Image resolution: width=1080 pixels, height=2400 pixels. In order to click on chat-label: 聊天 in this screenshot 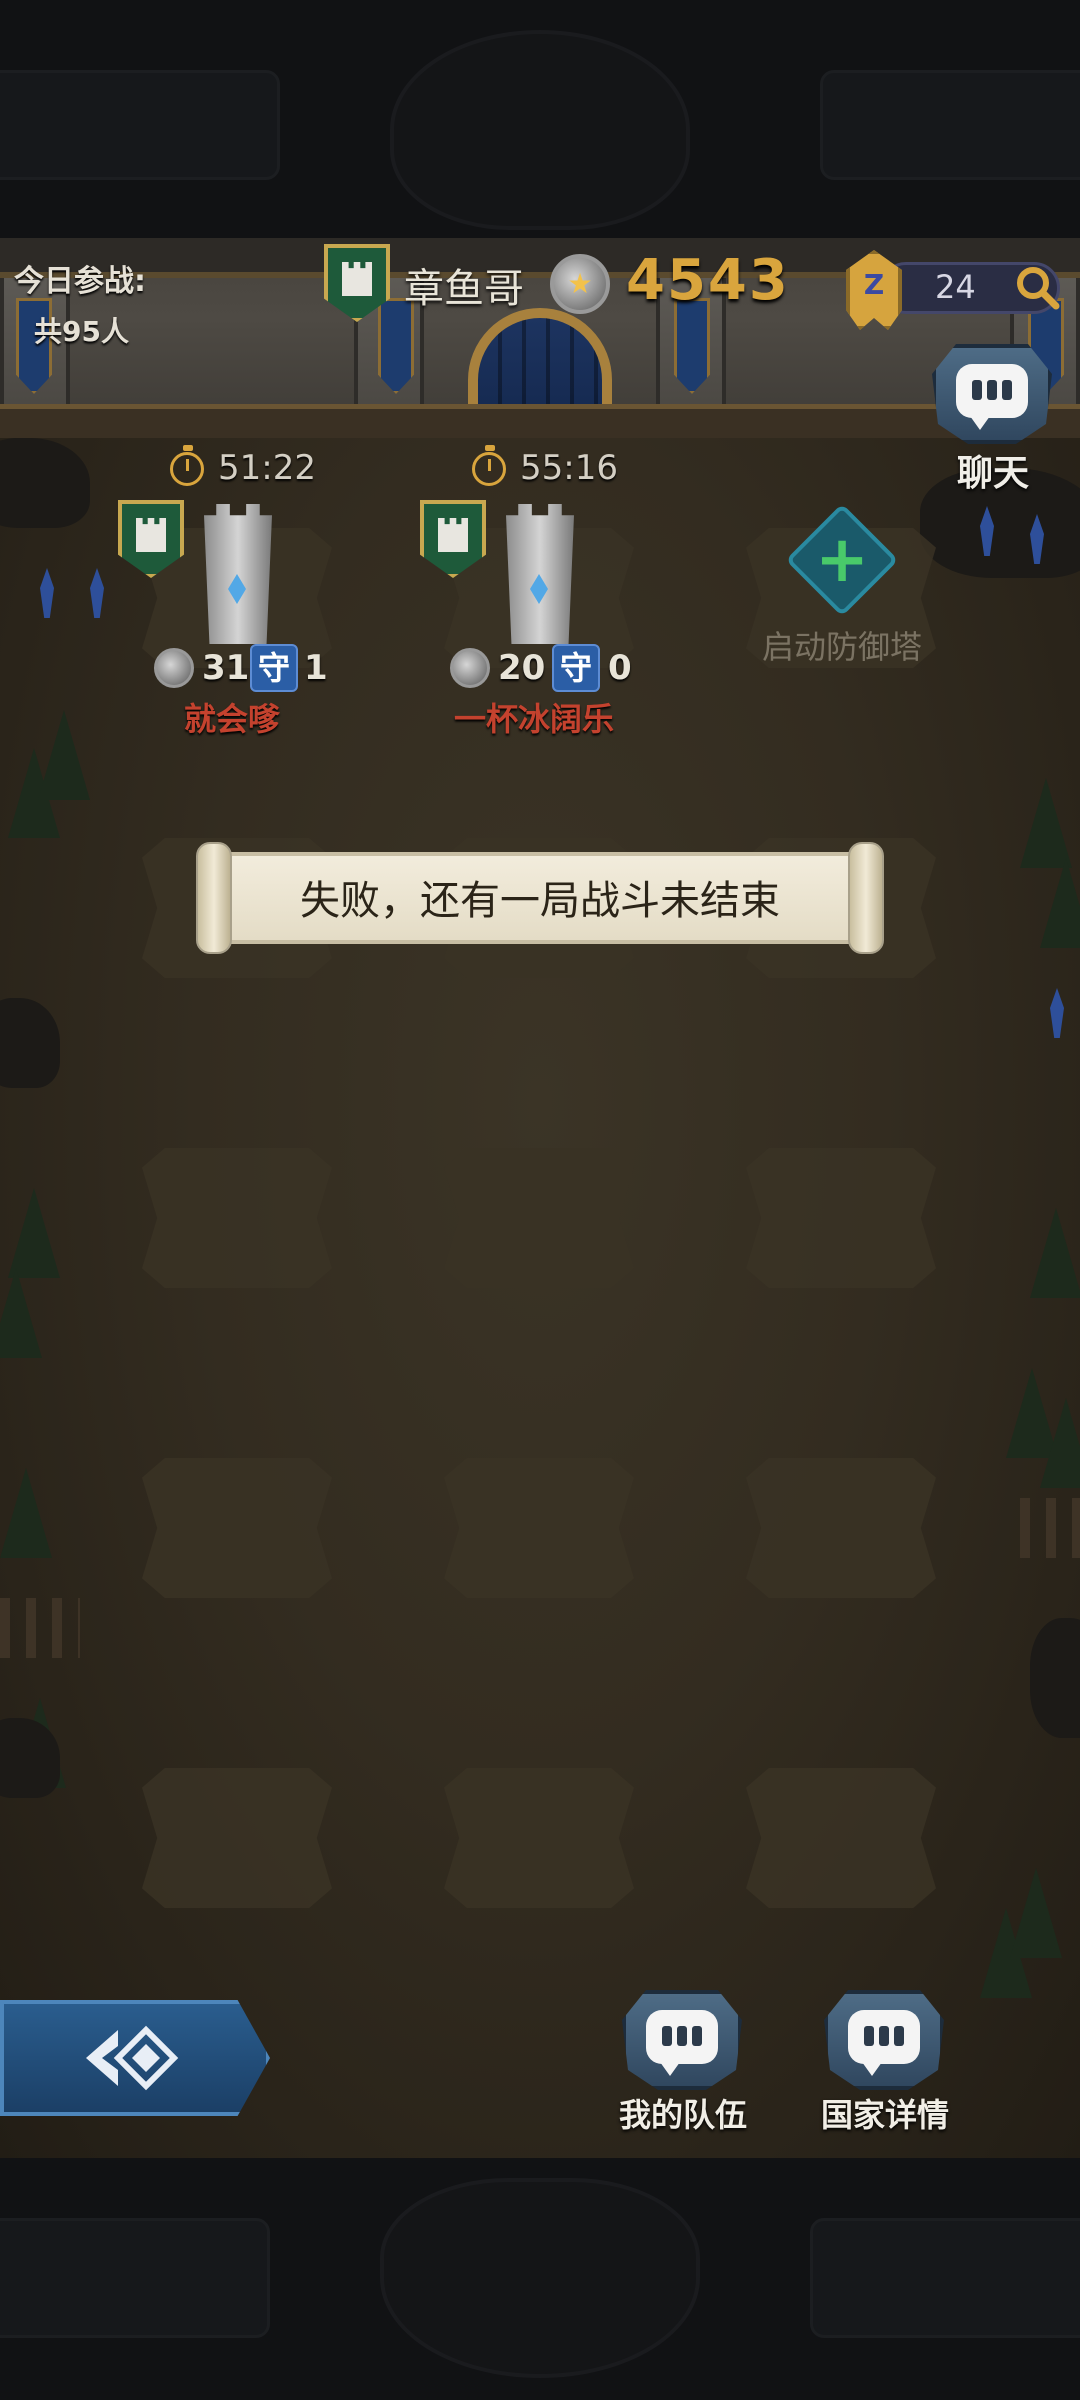, I will do `click(992, 473)`.